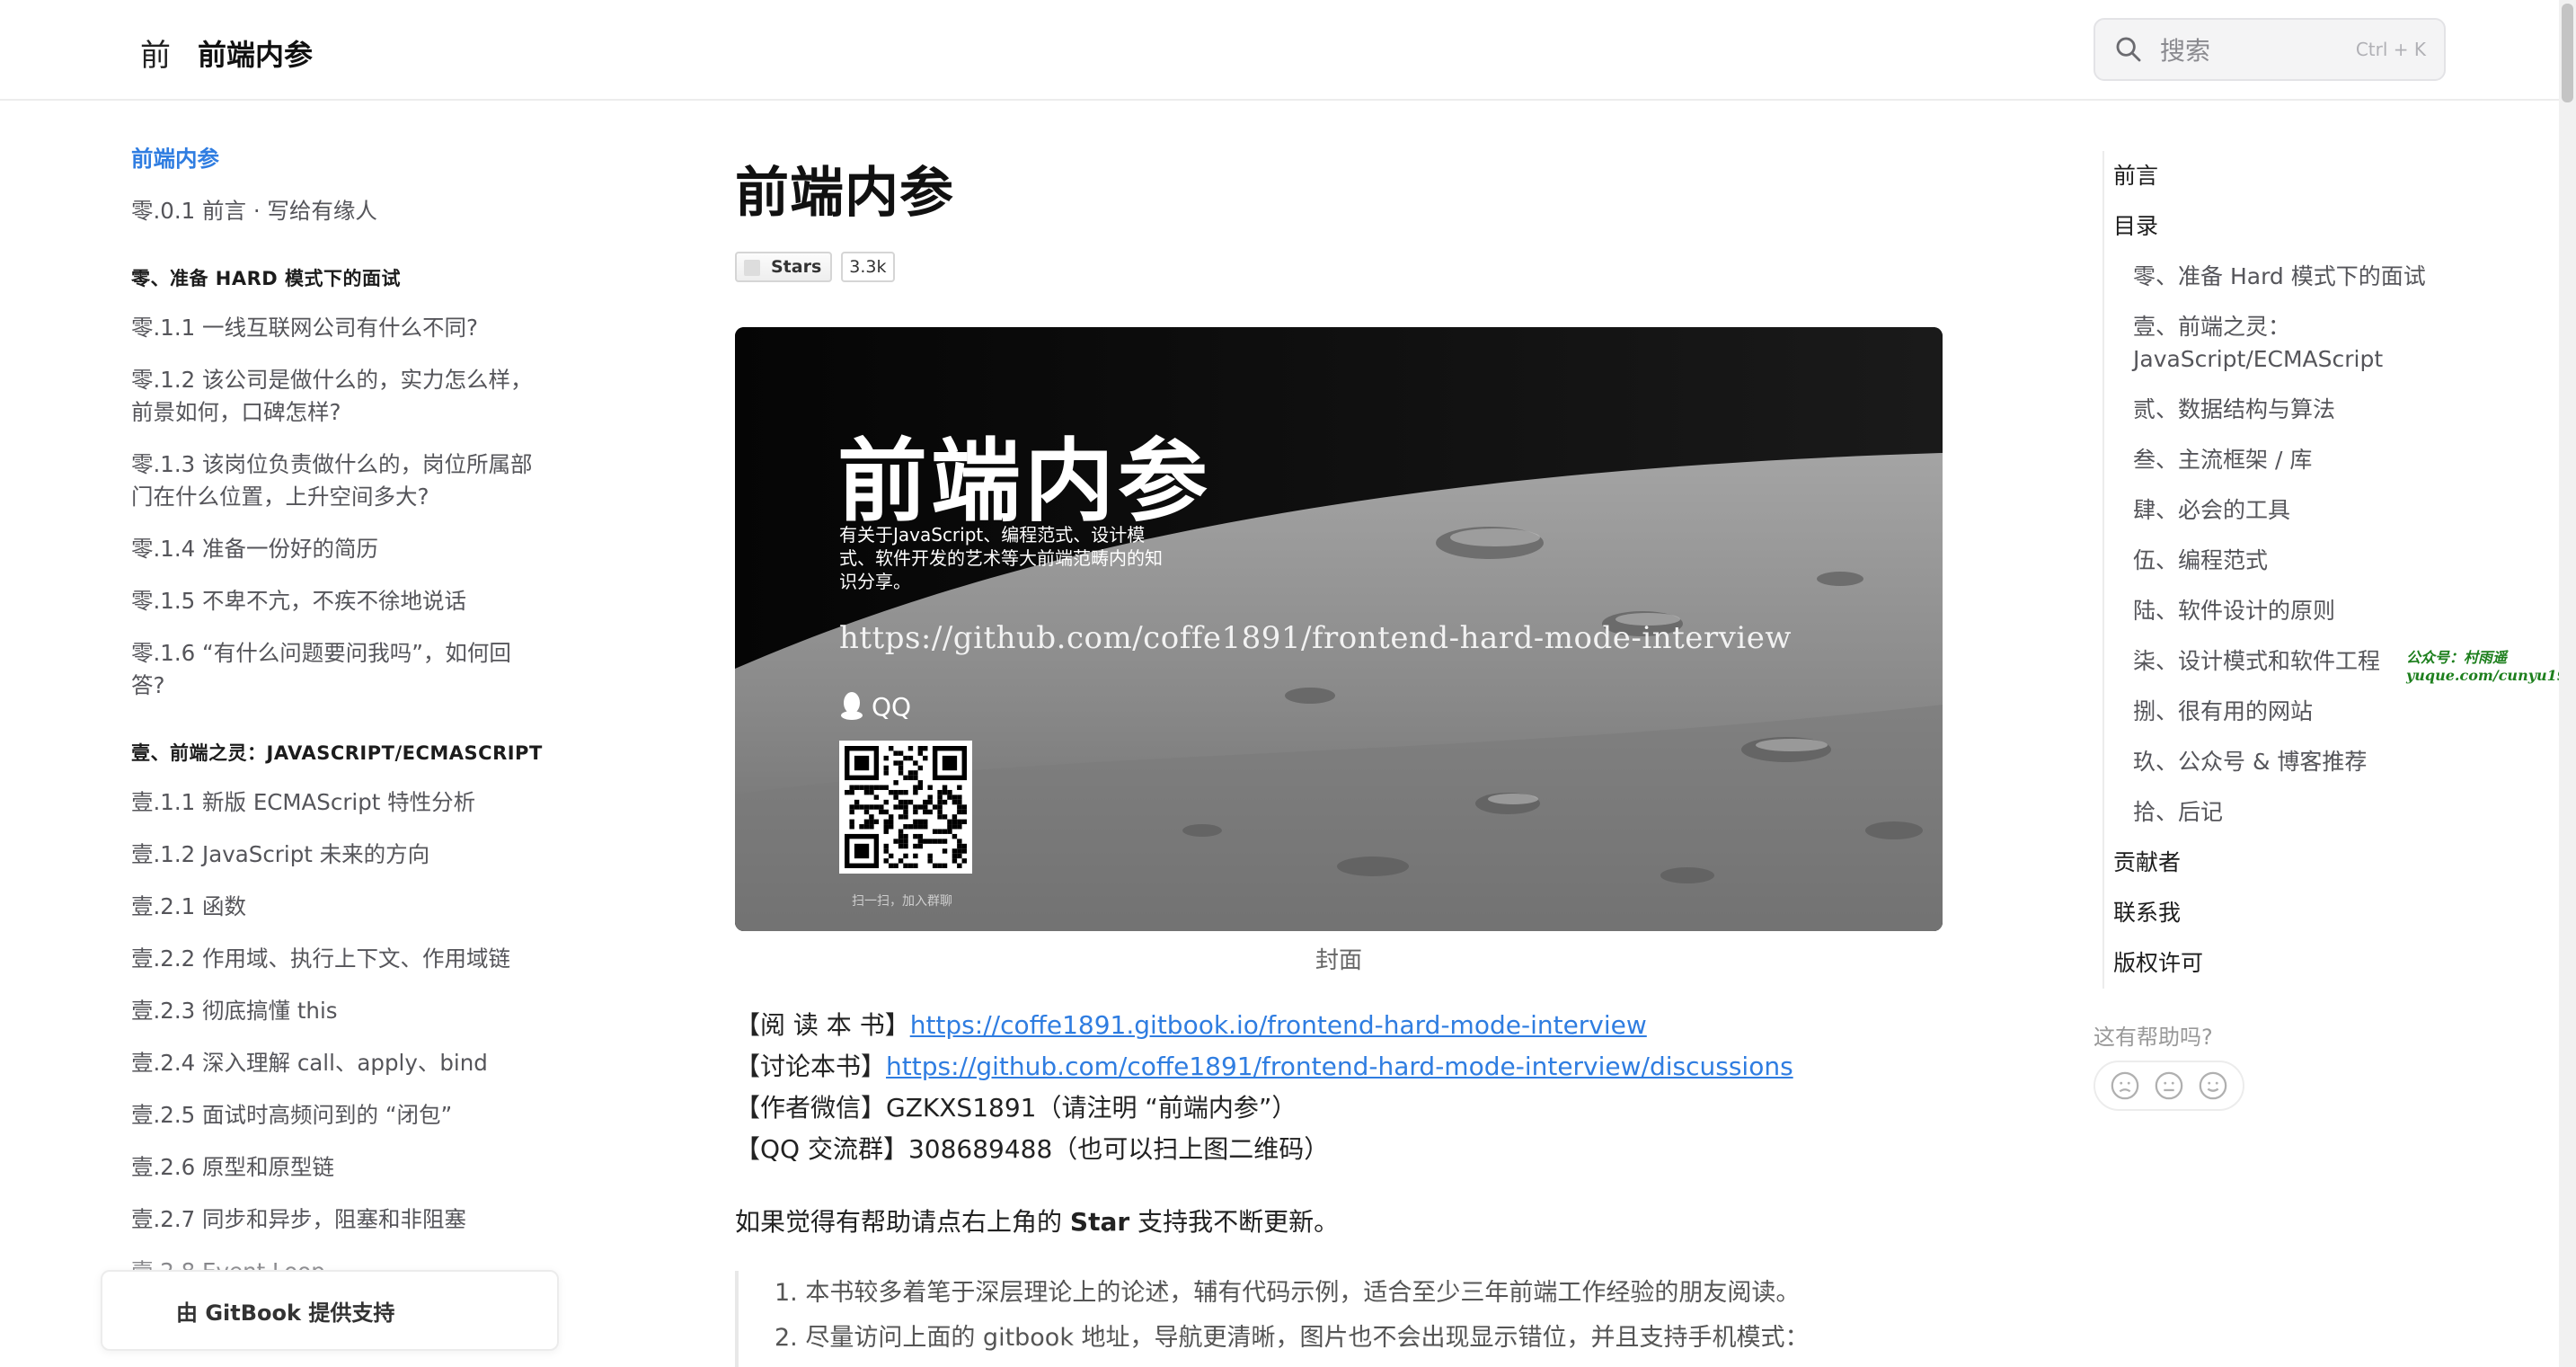 The width and height of the screenshot is (2576, 1367). I want to click on feedback-rating, so click(2169, 1086).